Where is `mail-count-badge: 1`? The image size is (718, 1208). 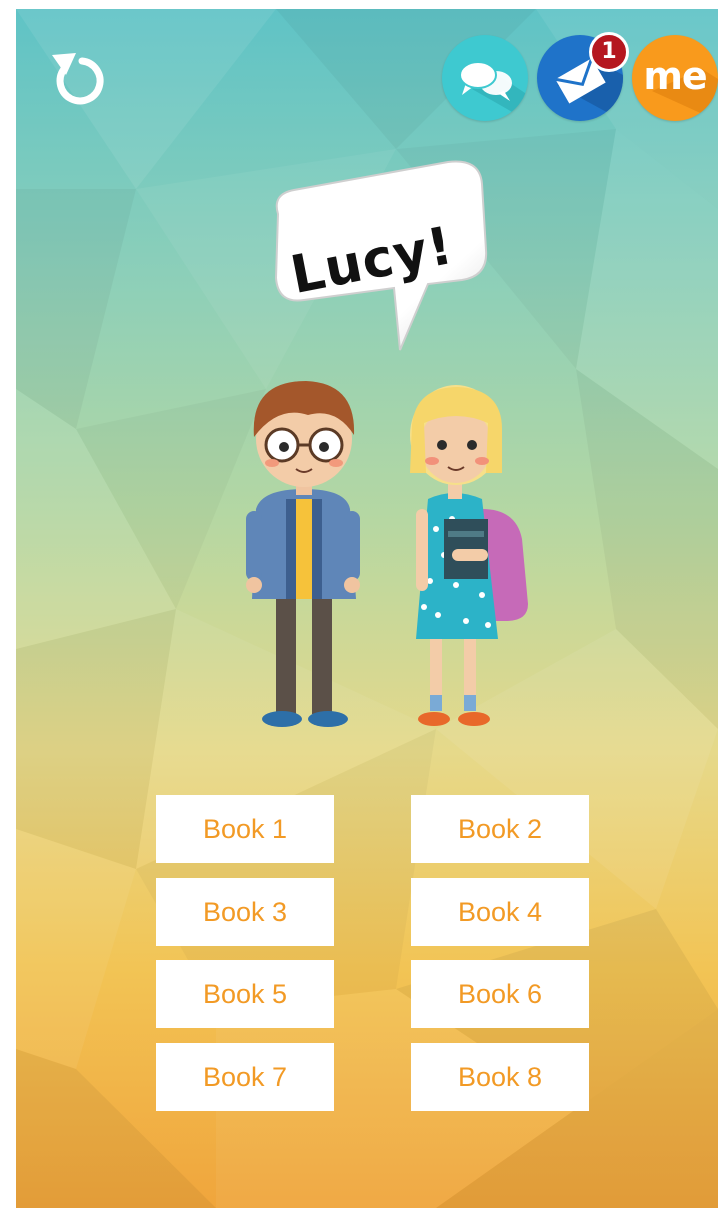 mail-count-badge: 1 is located at coordinates (609, 52).